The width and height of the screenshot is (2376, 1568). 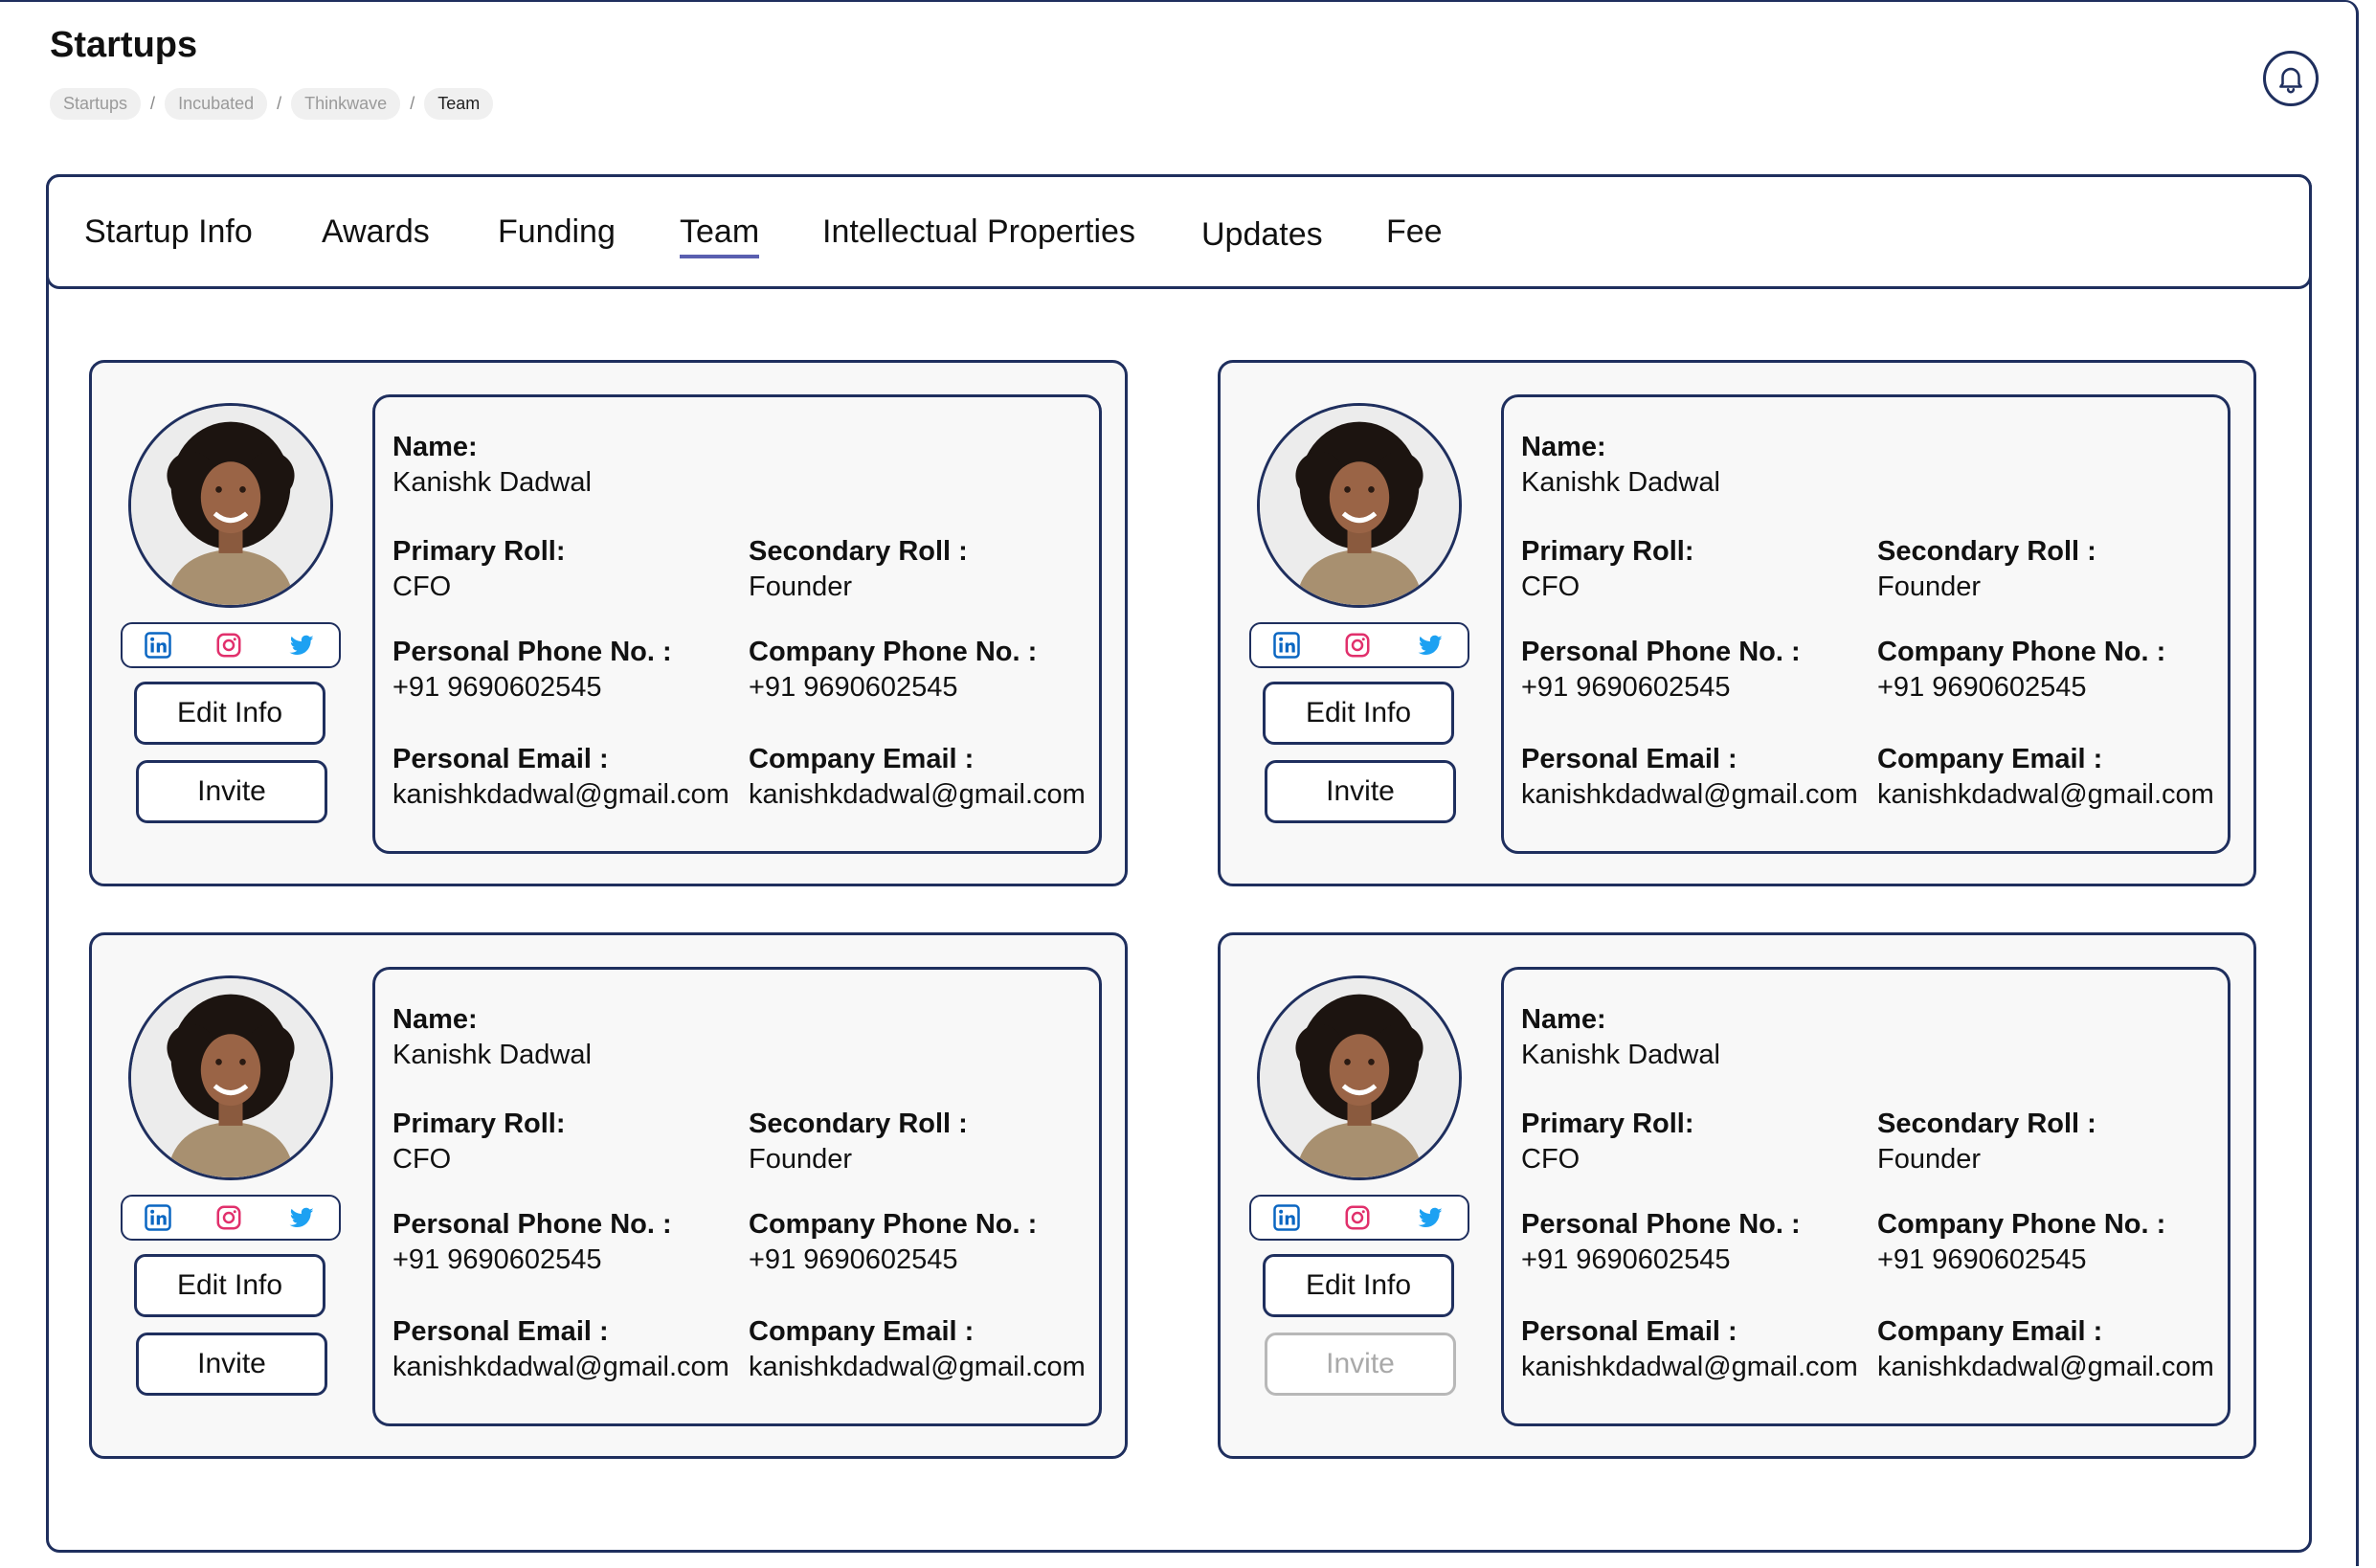 I want to click on breadcrumb: Startups / Incubated / Thinkwave / Team, so click(x=272, y=104).